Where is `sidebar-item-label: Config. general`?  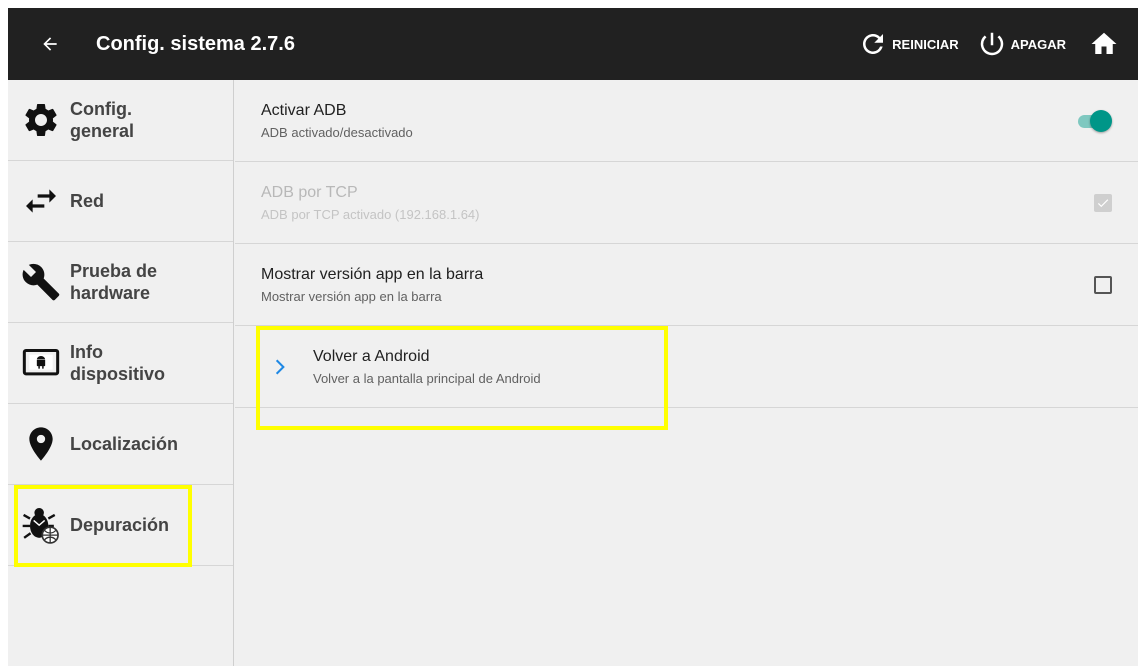
sidebar-item-label: Config. general is located at coordinates (102, 120).